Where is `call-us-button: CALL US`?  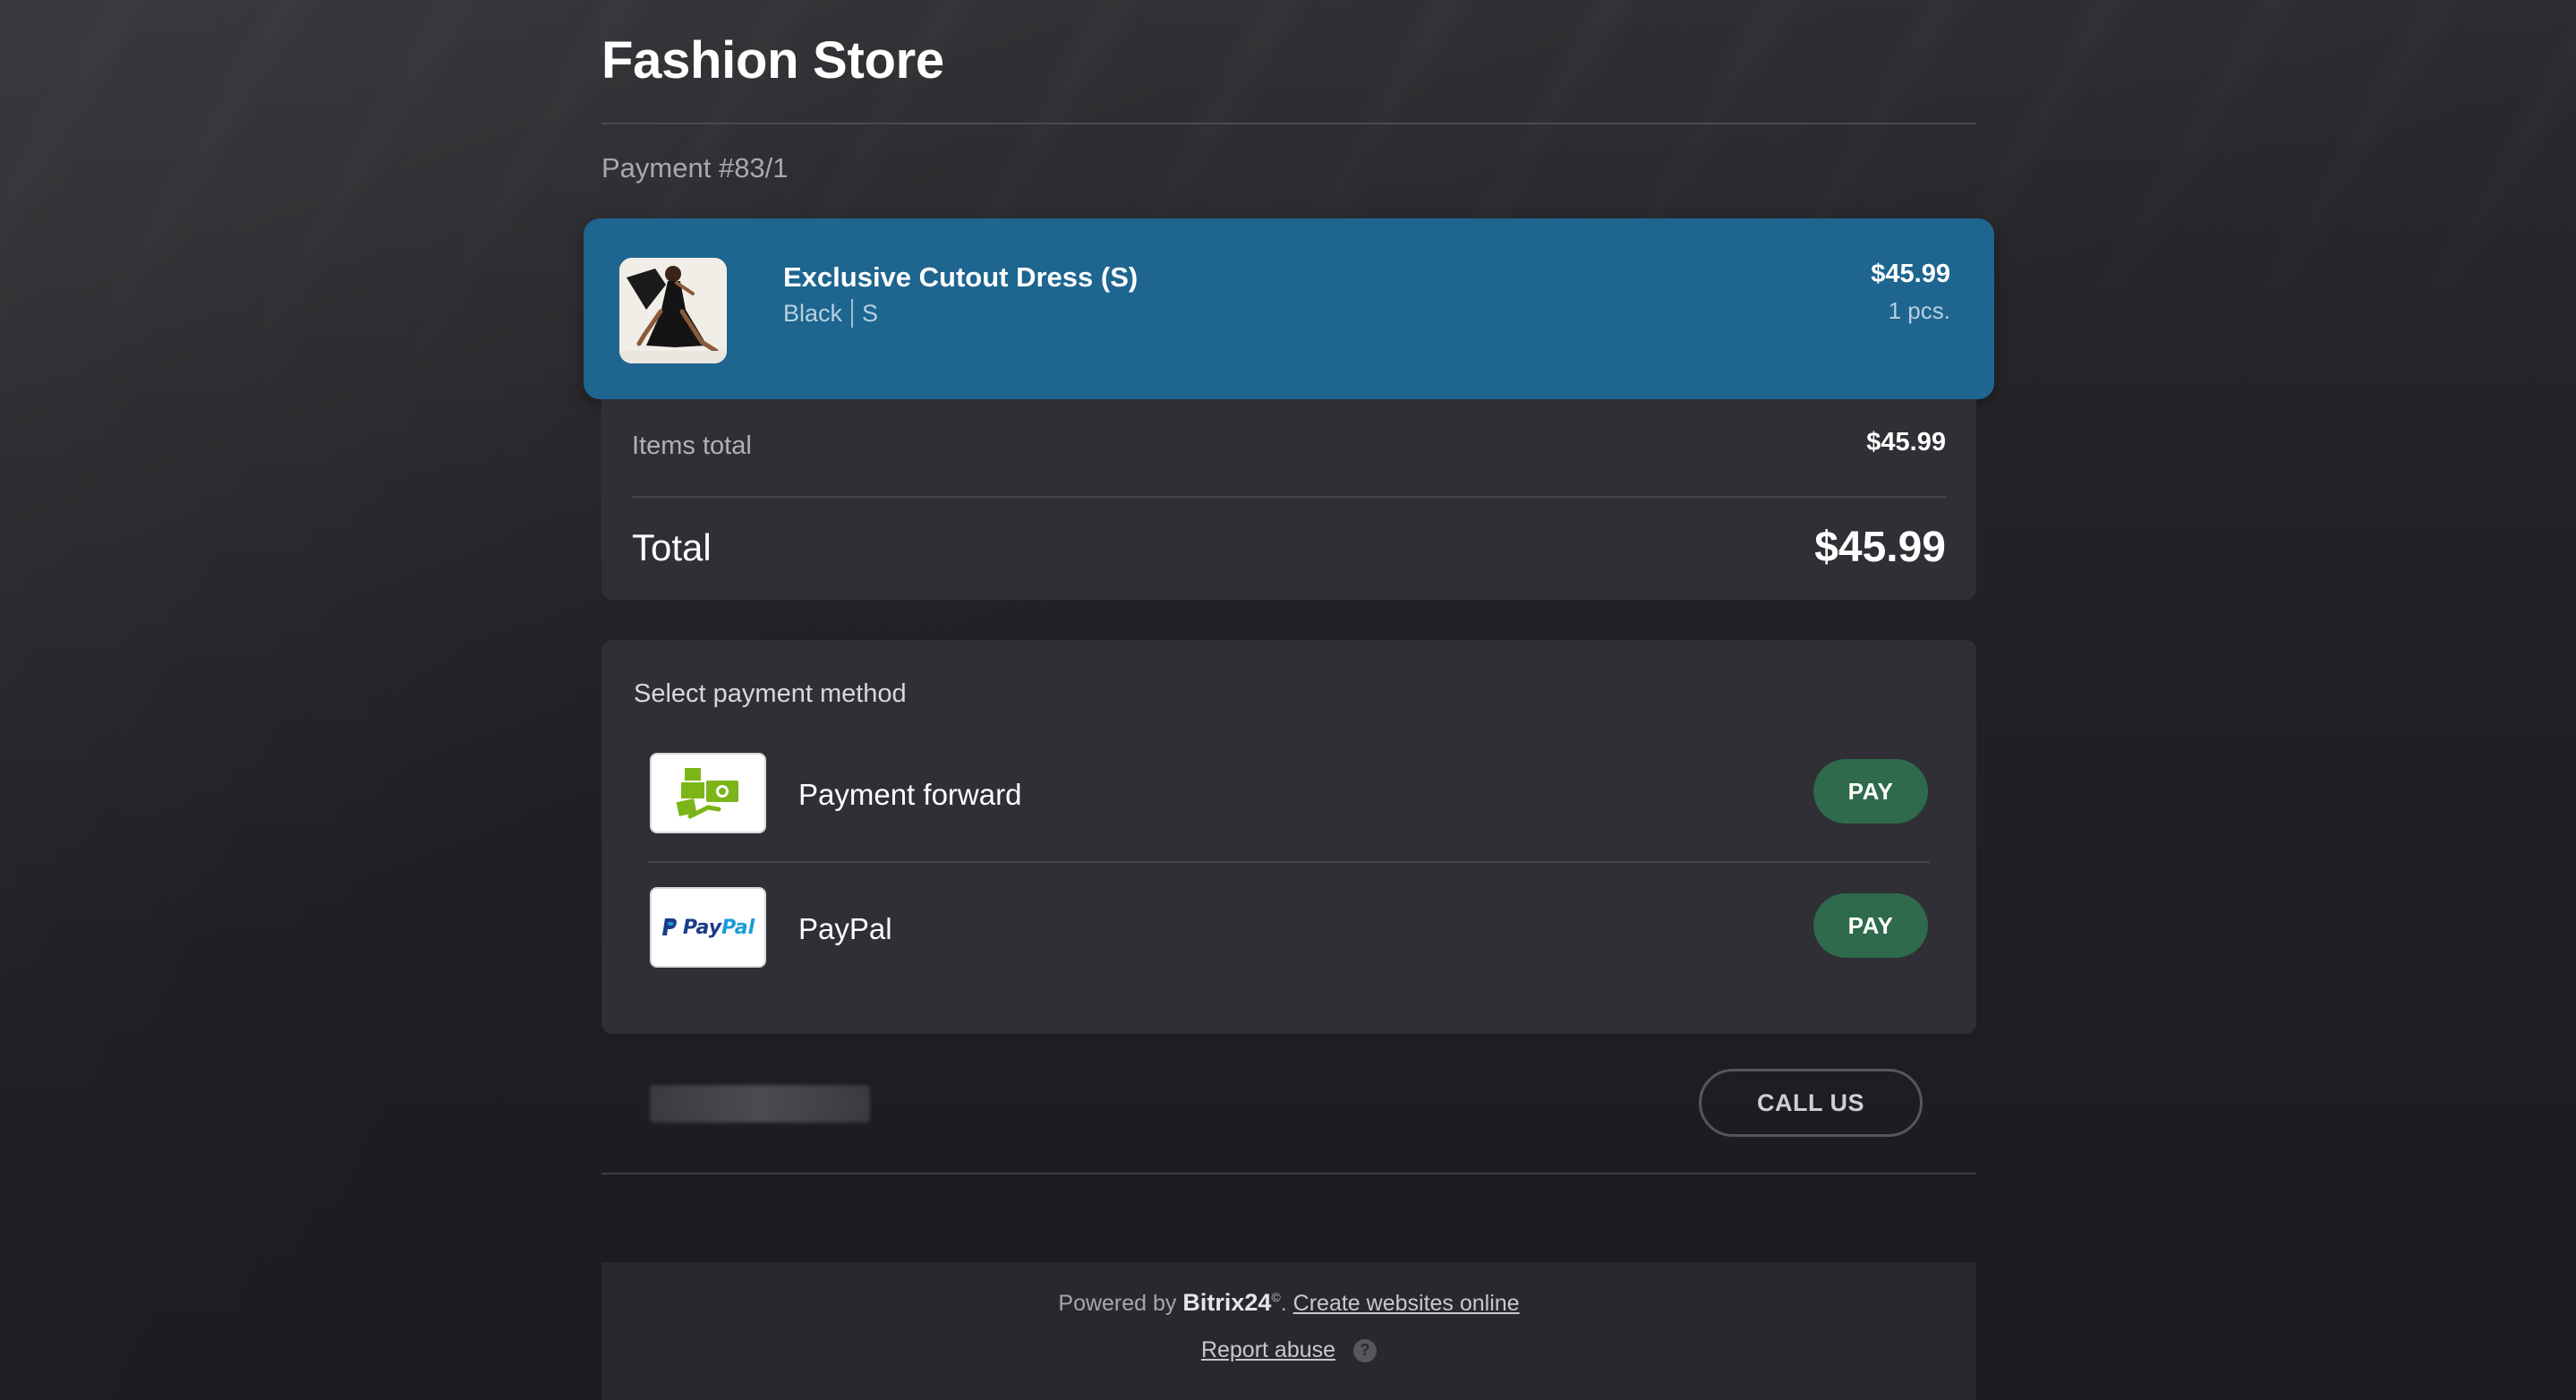
call-us-button: CALL US is located at coordinates (1811, 1103).